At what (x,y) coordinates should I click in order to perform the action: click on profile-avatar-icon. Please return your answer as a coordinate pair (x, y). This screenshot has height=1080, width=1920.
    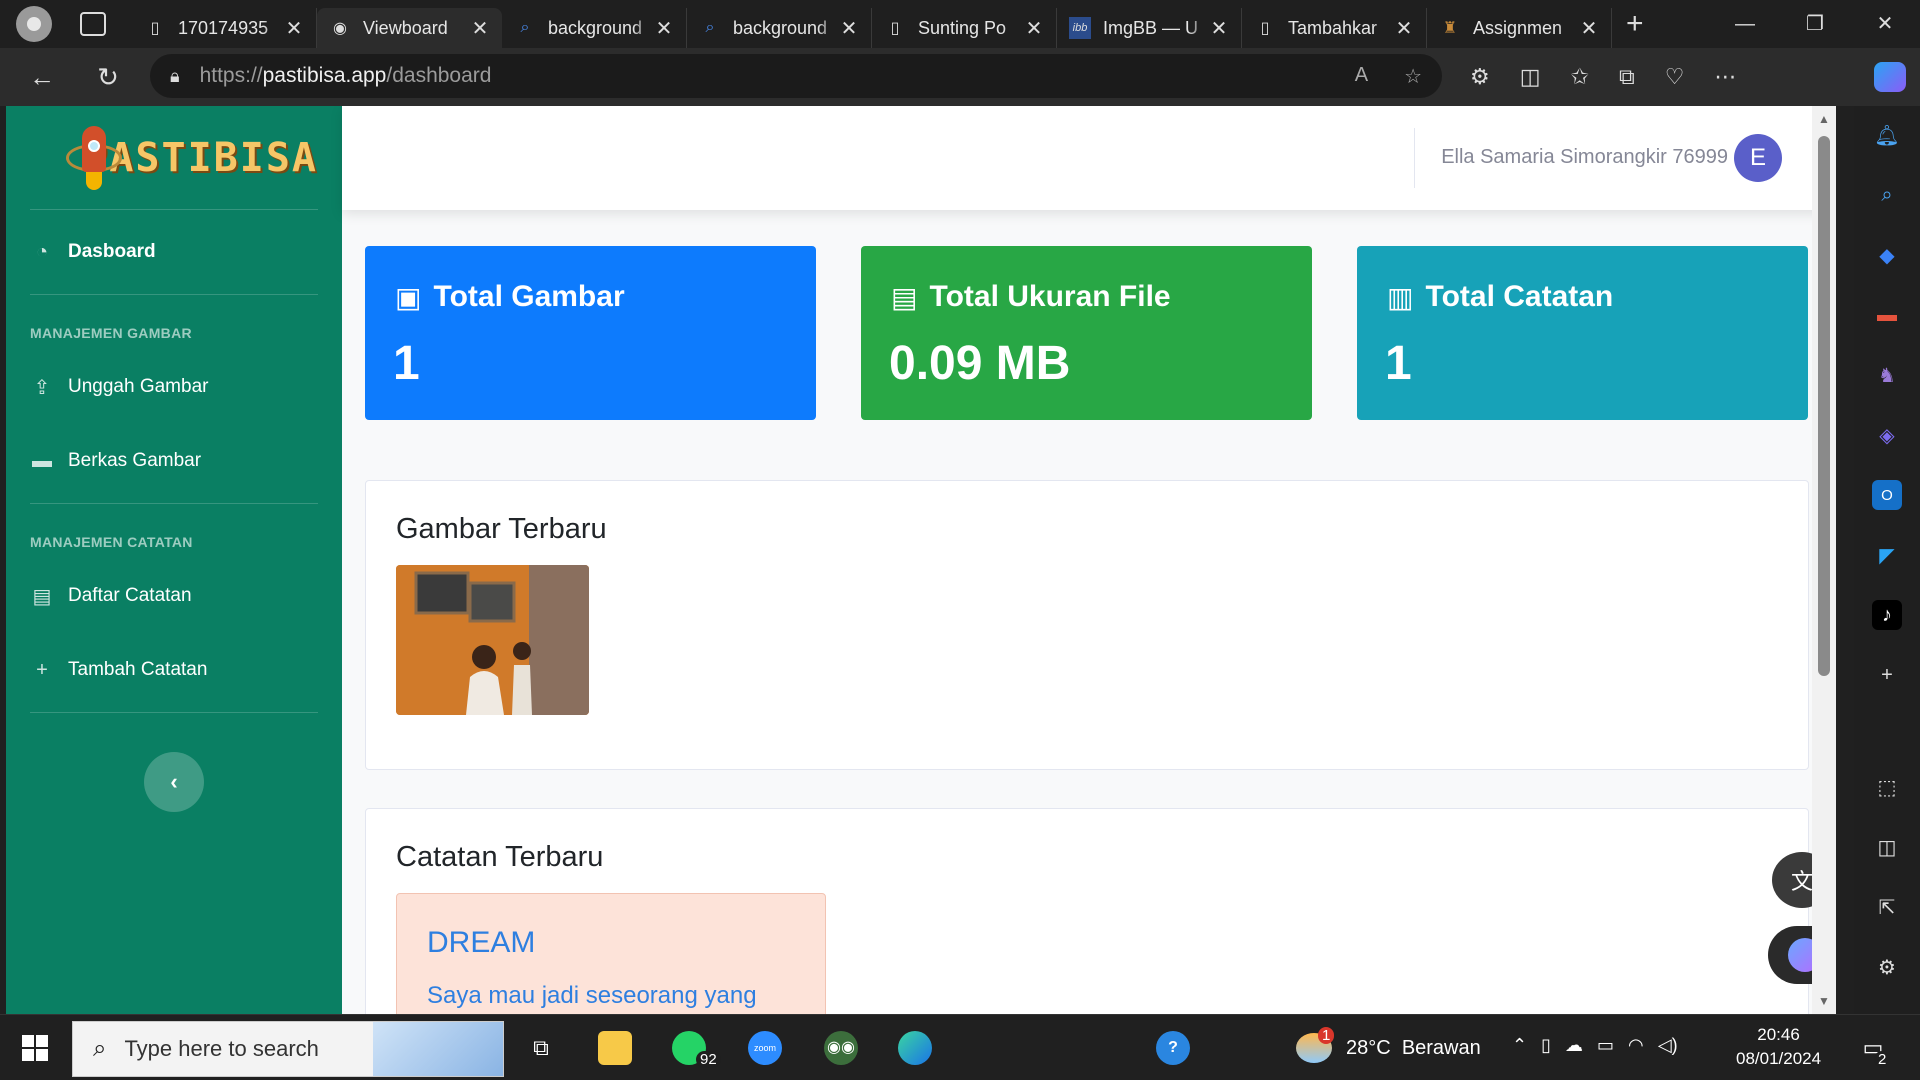
    Looking at the image, I should click on (34, 24).